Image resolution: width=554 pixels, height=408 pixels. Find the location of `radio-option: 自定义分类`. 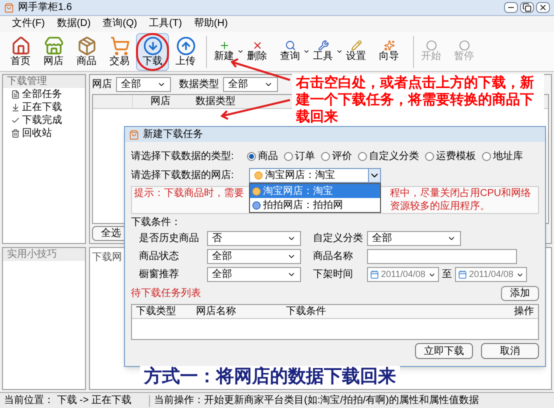

radio-option: 自定义分类 is located at coordinates (388, 156).